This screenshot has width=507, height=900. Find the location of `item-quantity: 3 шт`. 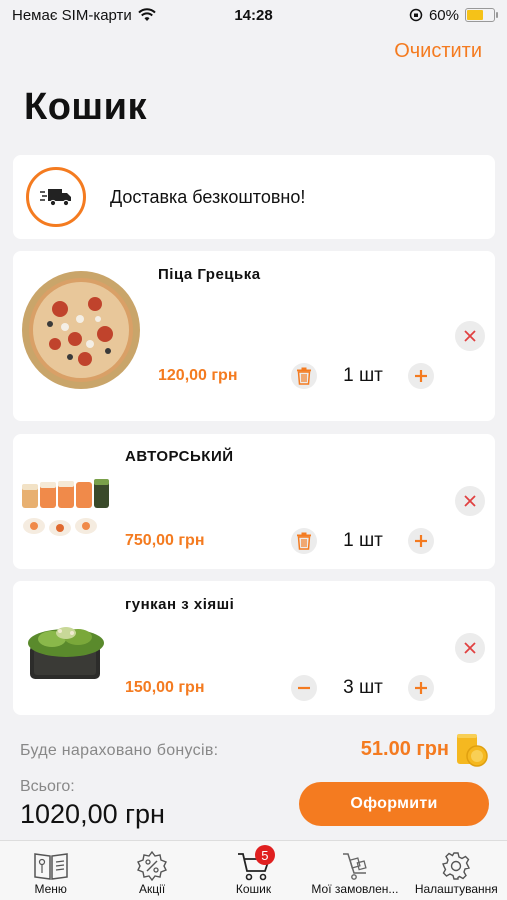

item-quantity: 3 шт is located at coordinates (363, 687).